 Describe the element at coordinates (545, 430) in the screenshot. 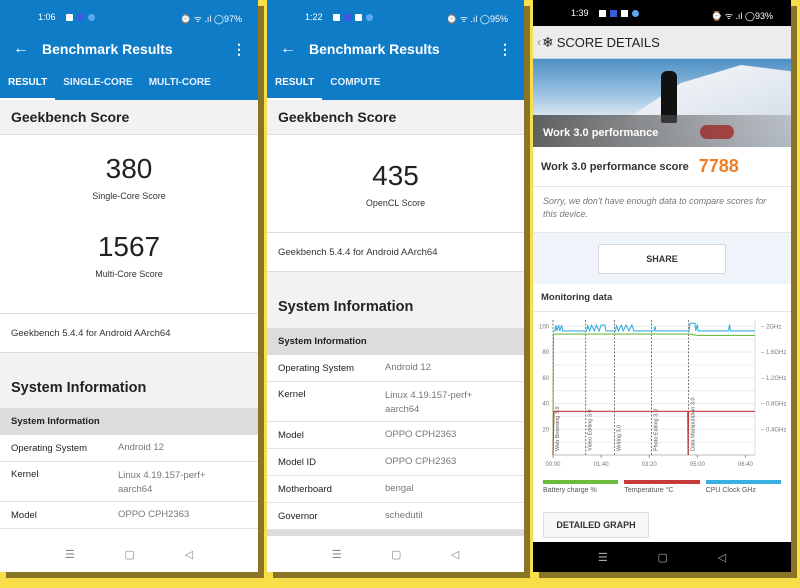

I see `y-left-tick-label: 20` at that location.